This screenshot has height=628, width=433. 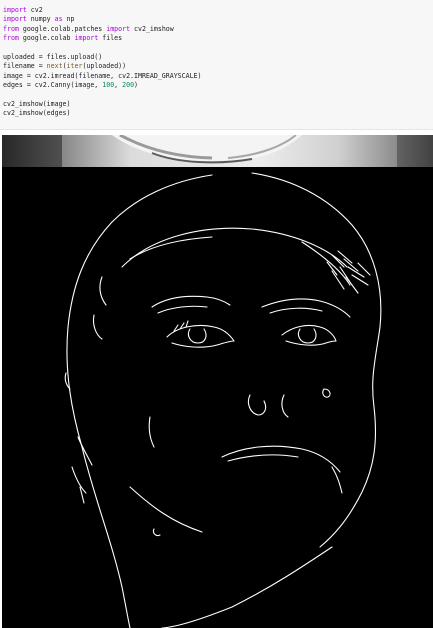 I want to click on code-token: cv2_imshow(image), so click(x=37, y=103).